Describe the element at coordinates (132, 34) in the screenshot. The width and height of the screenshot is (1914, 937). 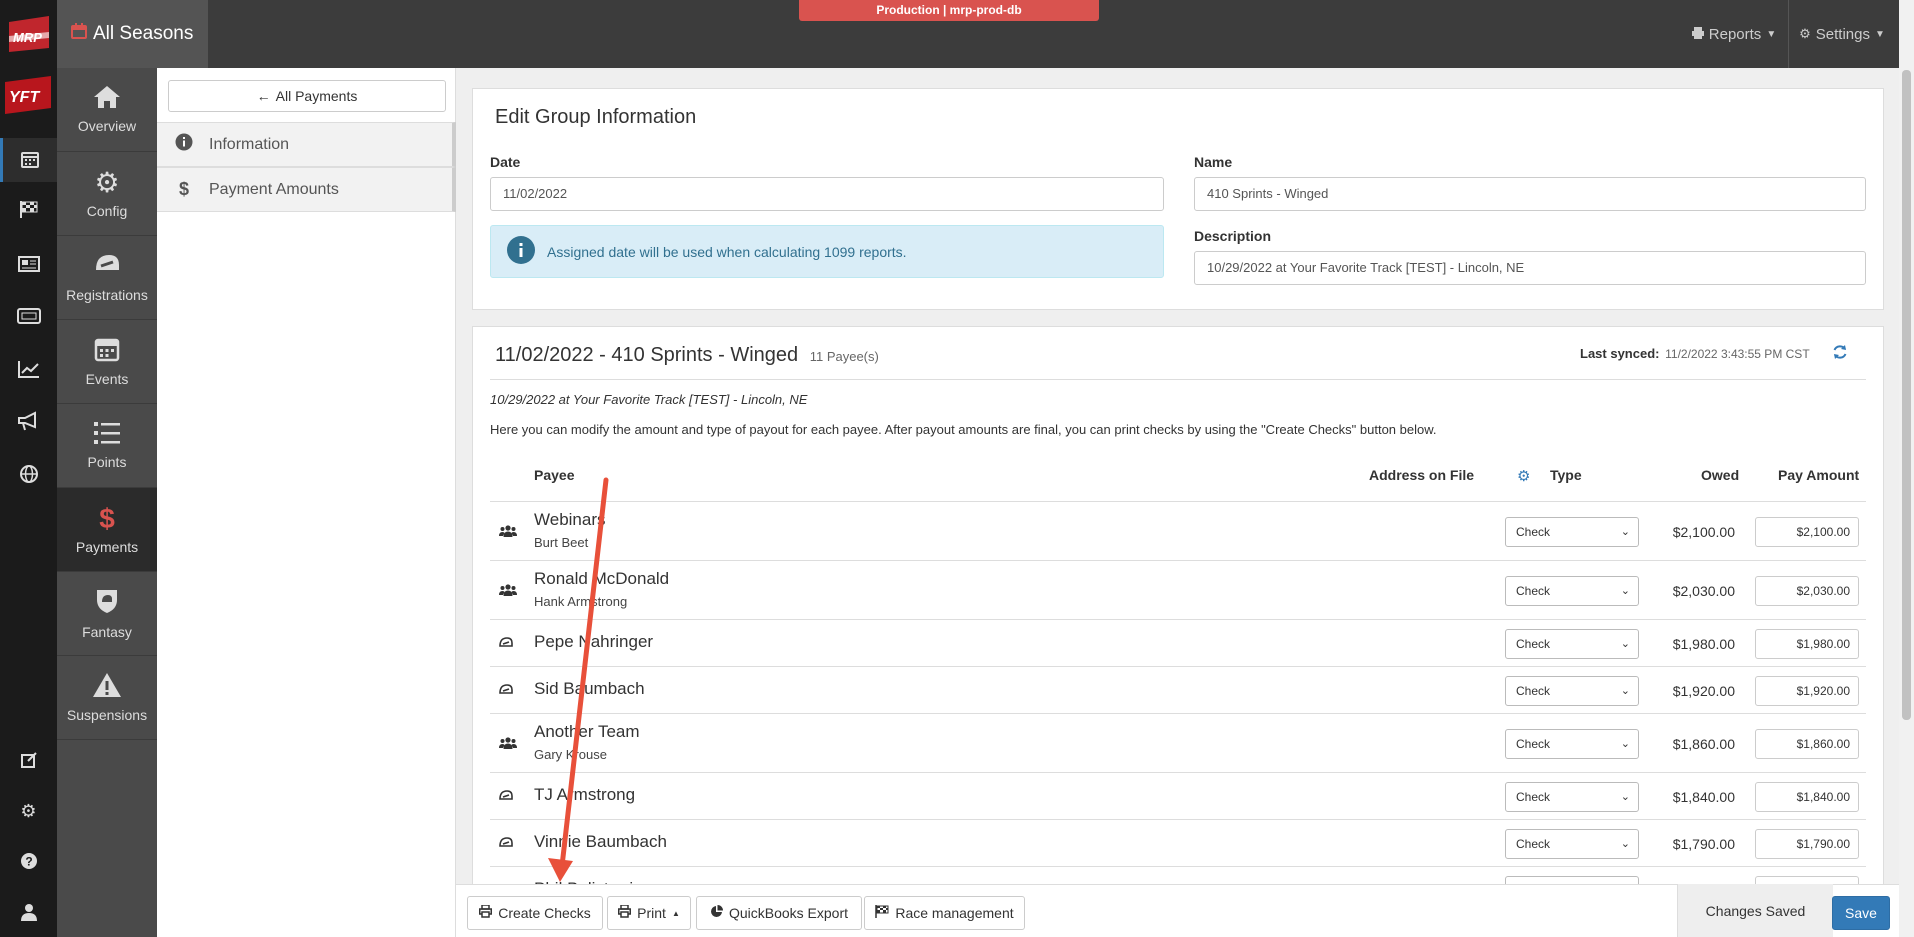
I see `season-selector: All Seasons` at that location.